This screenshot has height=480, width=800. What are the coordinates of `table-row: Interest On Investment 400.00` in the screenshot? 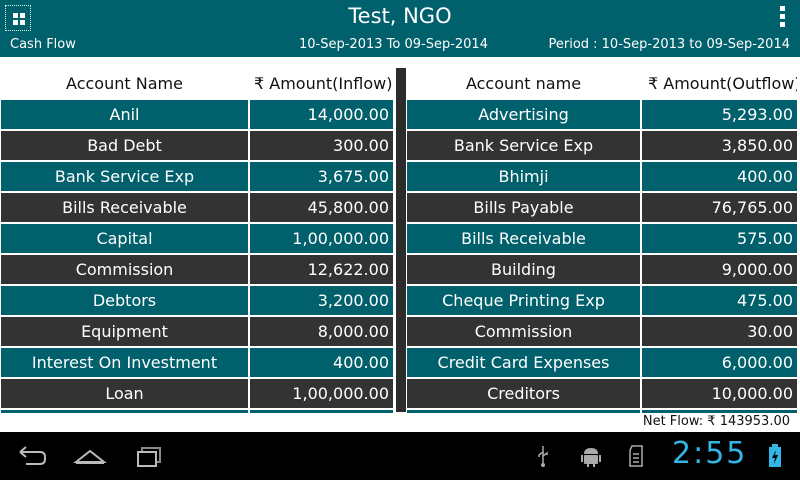 It's located at (198, 362).